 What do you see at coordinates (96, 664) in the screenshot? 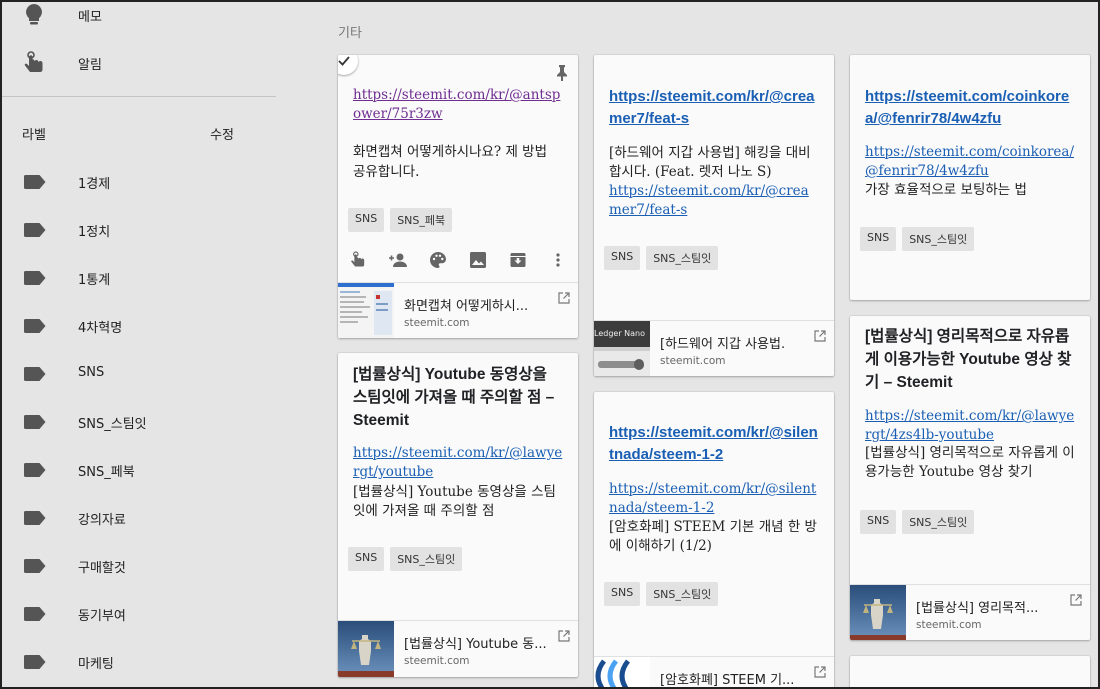
I see `sidebar-label-text: 마케팅` at bounding box center [96, 664].